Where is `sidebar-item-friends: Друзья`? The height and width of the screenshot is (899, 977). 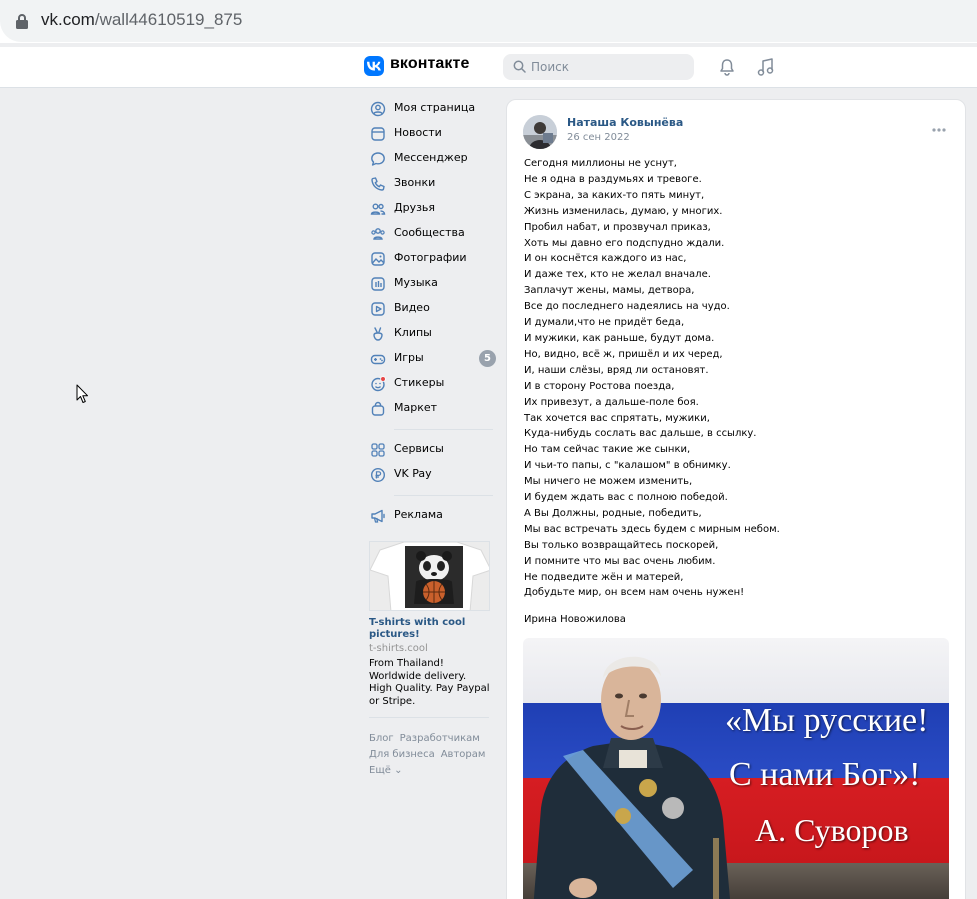
sidebar-item-friends: Друзья is located at coordinates (431, 208).